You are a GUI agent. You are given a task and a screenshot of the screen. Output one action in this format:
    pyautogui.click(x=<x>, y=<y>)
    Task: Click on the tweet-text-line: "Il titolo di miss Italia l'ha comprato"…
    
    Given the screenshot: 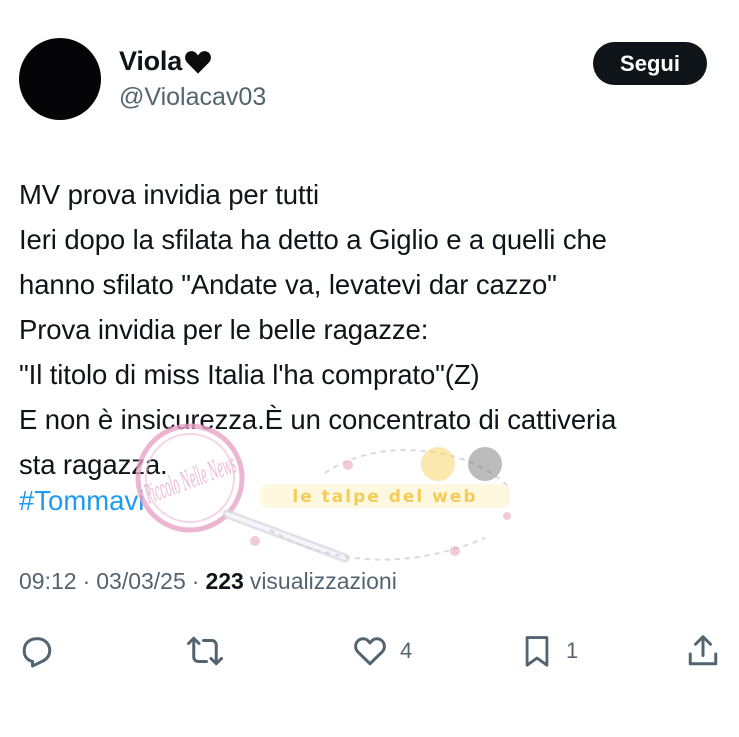 What is the action you would take?
    pyautogui.click(x=249, y=374)
    